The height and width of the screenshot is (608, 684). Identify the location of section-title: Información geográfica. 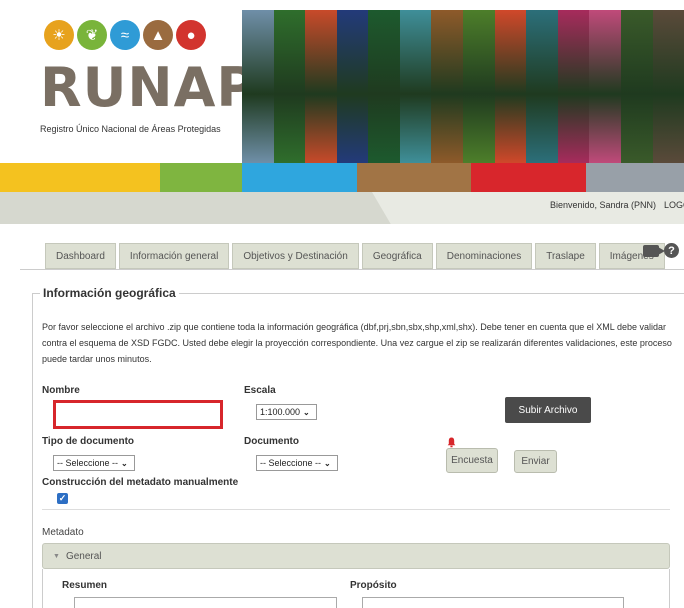
(109, 293).